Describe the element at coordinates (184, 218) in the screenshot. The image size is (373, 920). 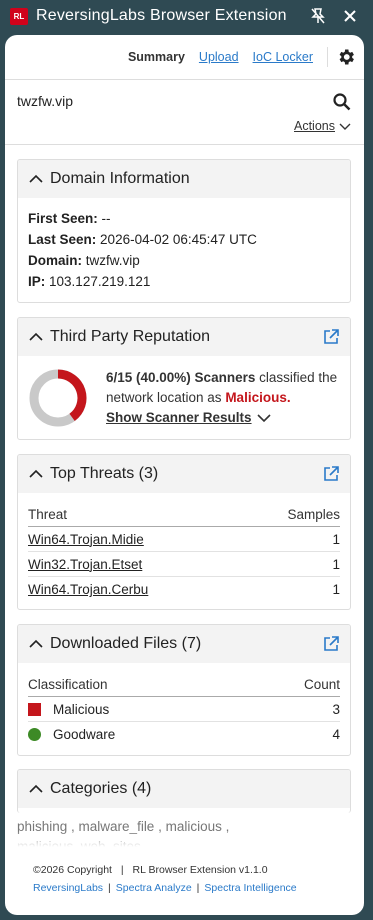
I see `first-seen-row: First Seen: --` at that location.